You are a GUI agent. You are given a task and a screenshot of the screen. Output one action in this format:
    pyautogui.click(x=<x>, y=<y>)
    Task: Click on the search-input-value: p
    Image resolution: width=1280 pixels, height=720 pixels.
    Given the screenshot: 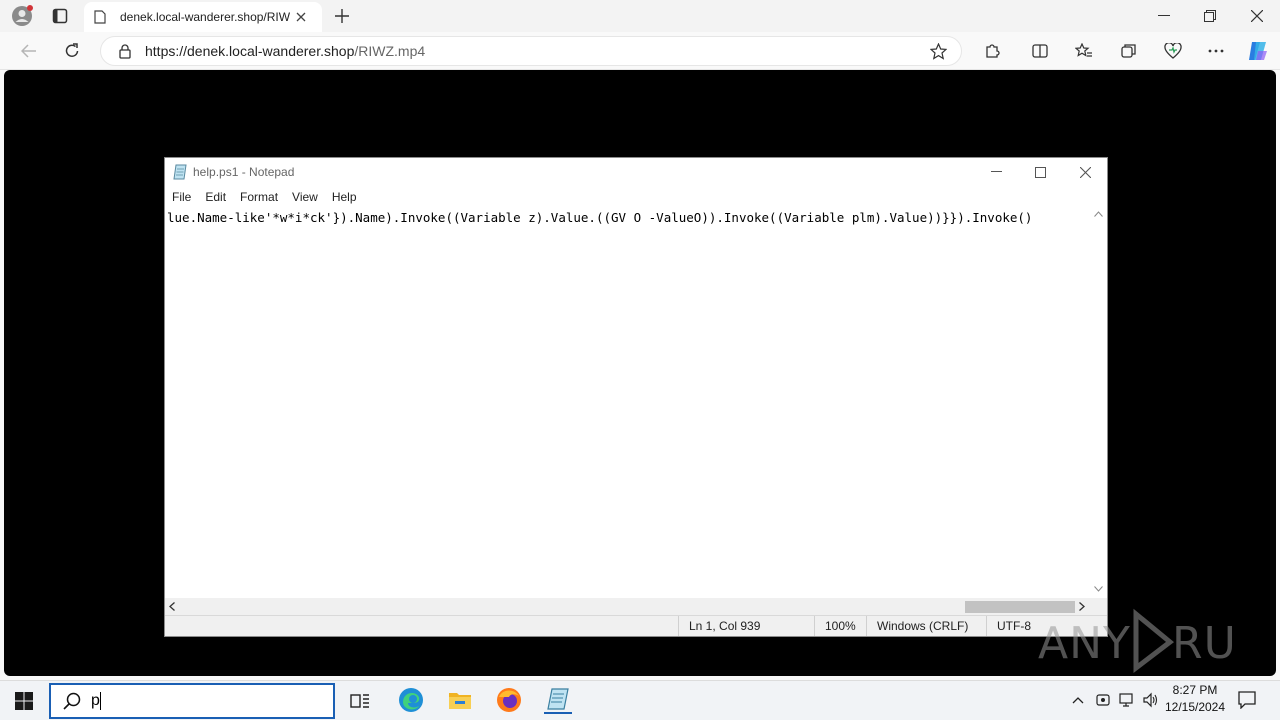 What is the action you would take?
    pyautogui.click(x=95, y=700)
    